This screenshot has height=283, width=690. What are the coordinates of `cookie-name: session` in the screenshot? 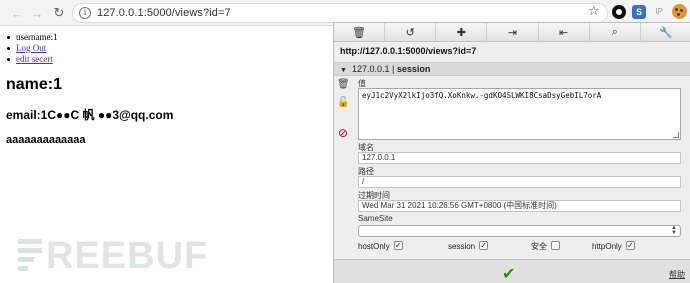 It's located at (413, 69).